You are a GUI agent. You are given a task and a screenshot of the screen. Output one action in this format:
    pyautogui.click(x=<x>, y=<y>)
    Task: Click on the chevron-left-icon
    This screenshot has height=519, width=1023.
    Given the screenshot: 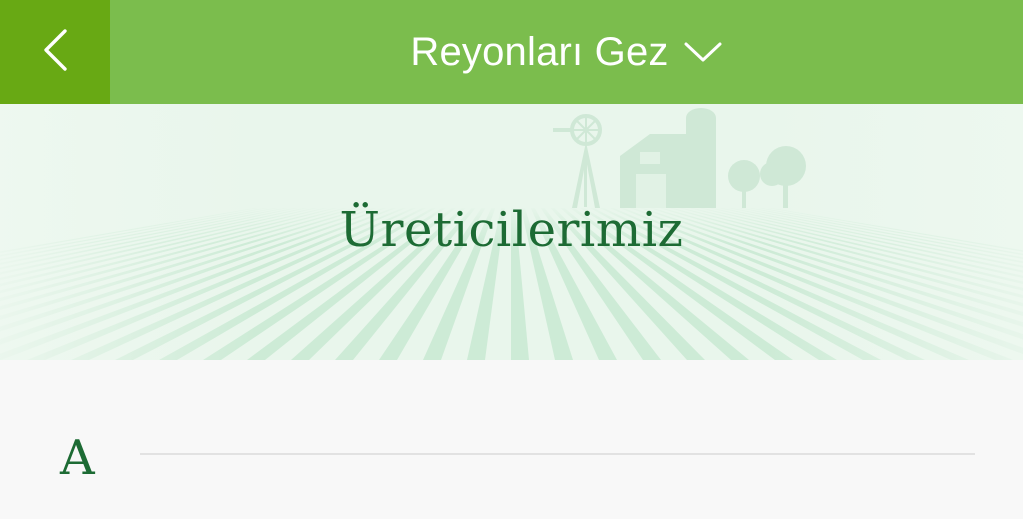 What is the action you would take?
    pyautogui.click(x=55, y=52)
    